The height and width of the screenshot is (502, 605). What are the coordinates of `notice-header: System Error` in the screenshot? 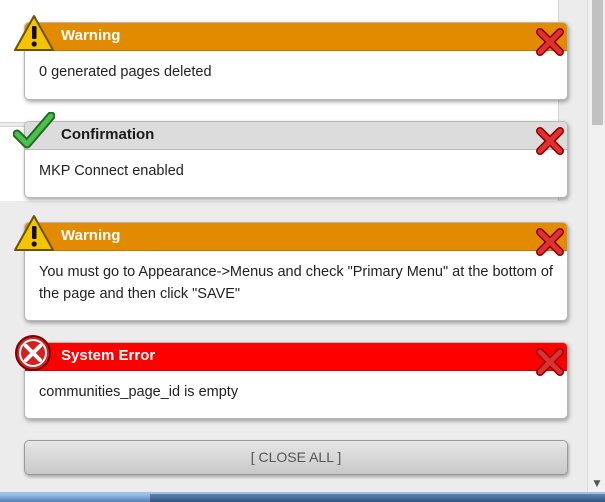 It's located at (296, 357).